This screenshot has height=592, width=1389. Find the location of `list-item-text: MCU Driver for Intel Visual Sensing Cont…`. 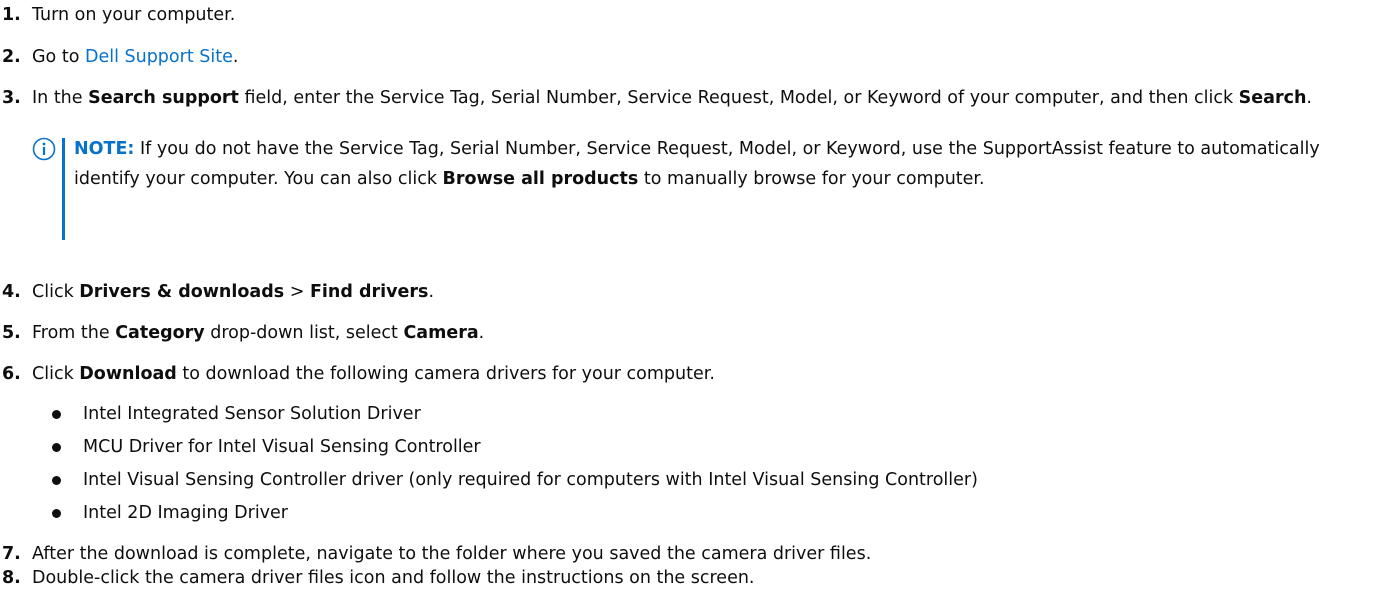

list-item-text: MCU Driver for Intel Visual Sensing Cont… is located at coordinates (282, 447).